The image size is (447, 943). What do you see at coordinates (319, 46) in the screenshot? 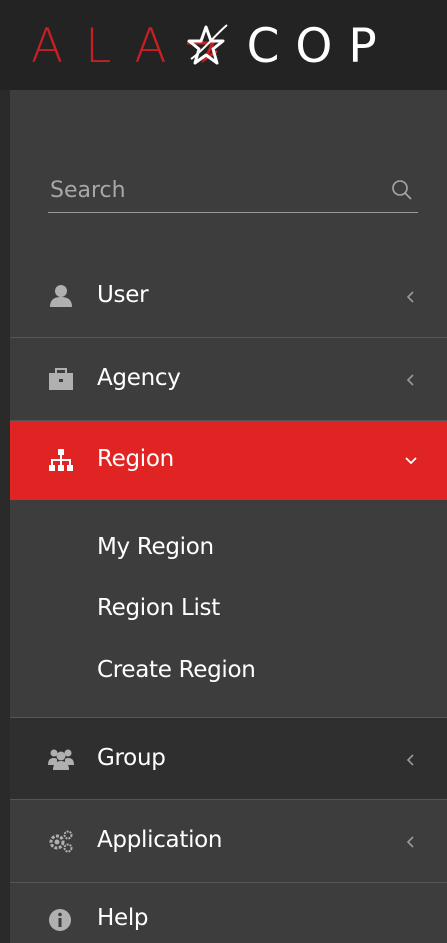
I see `logo-text-right: COP` at bounding box center [319, 46].